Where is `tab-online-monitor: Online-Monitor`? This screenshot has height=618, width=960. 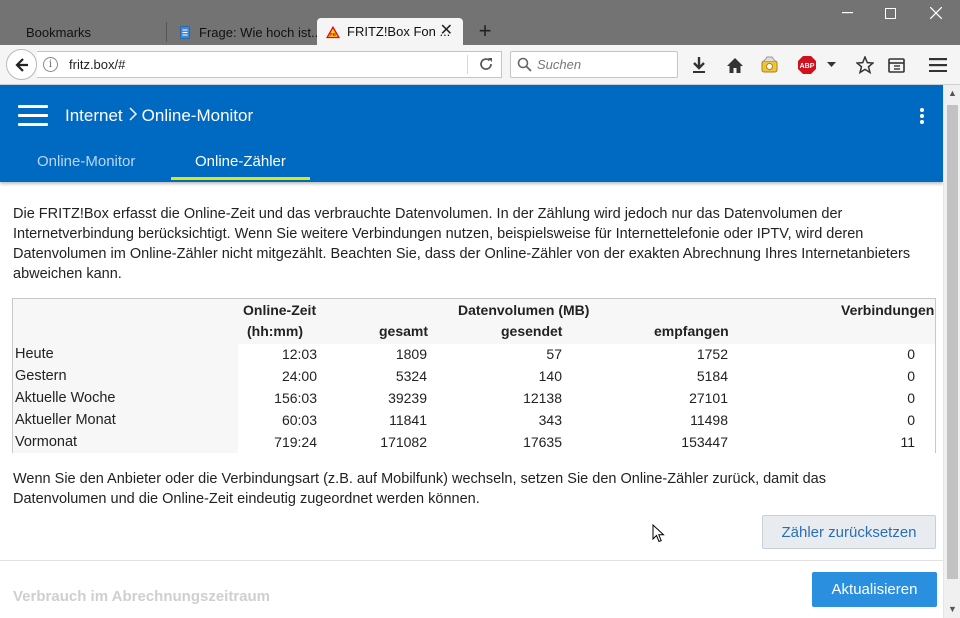
tab-online-monitor: Online-Monitor is located at coordinates (86, 161).